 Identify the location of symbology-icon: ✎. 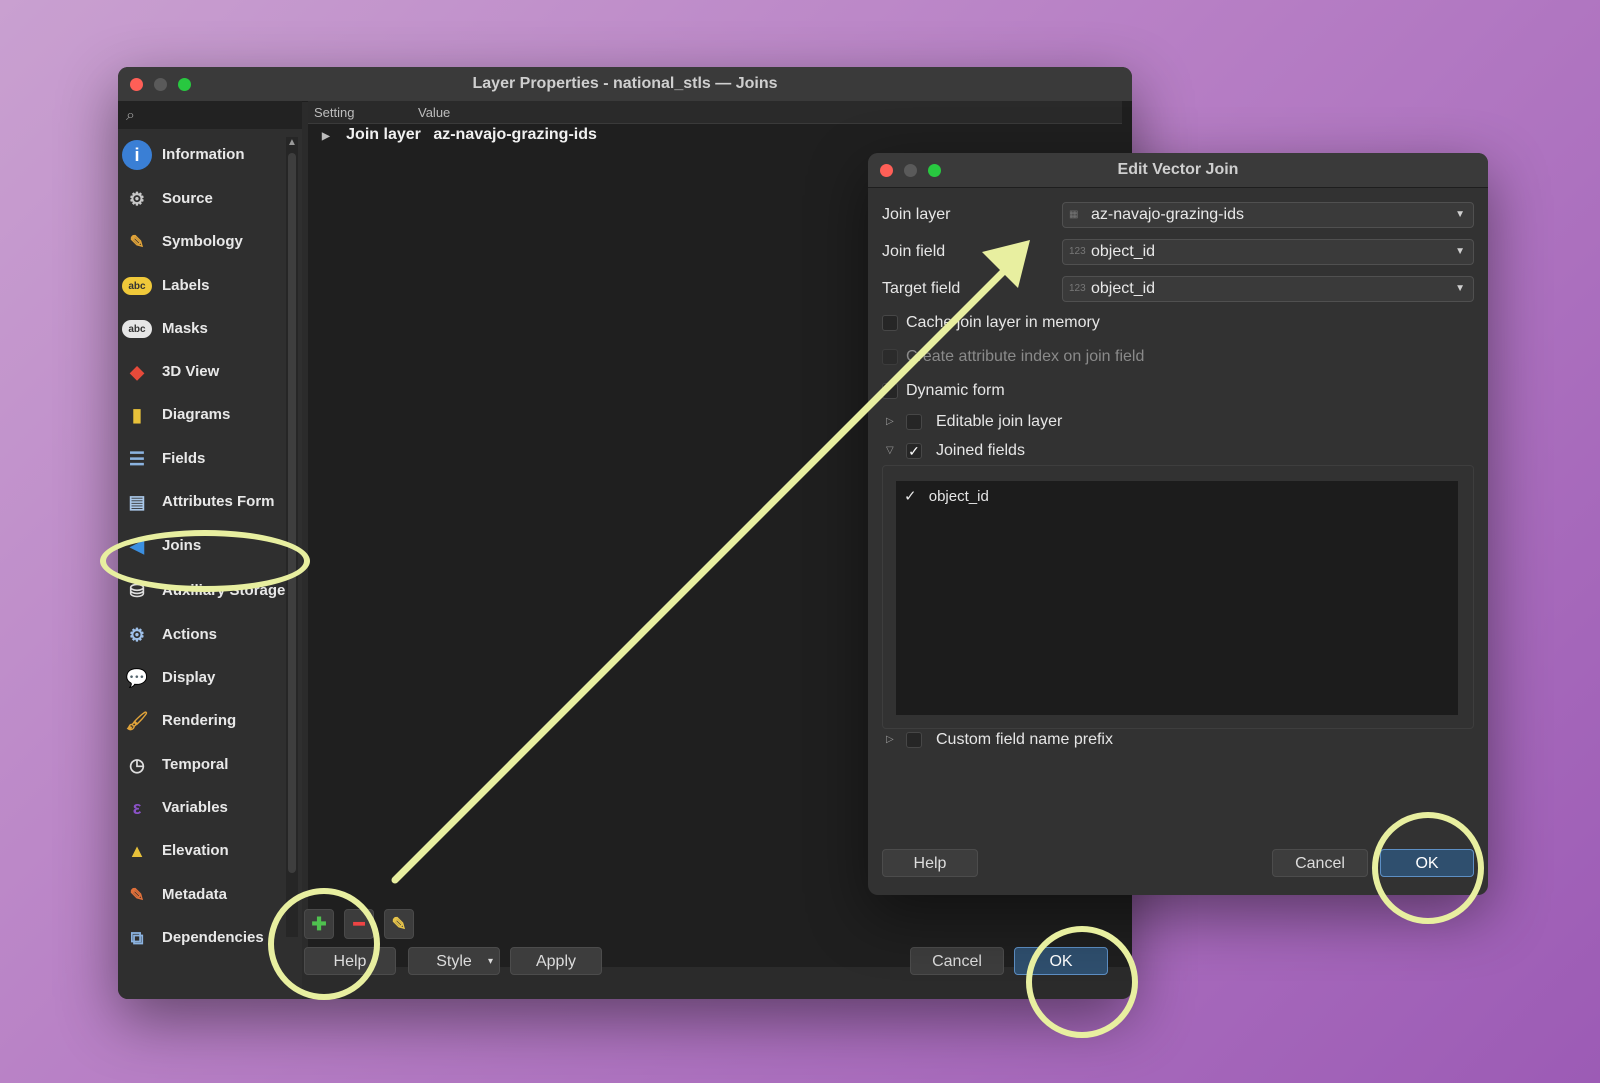
(137, 241).